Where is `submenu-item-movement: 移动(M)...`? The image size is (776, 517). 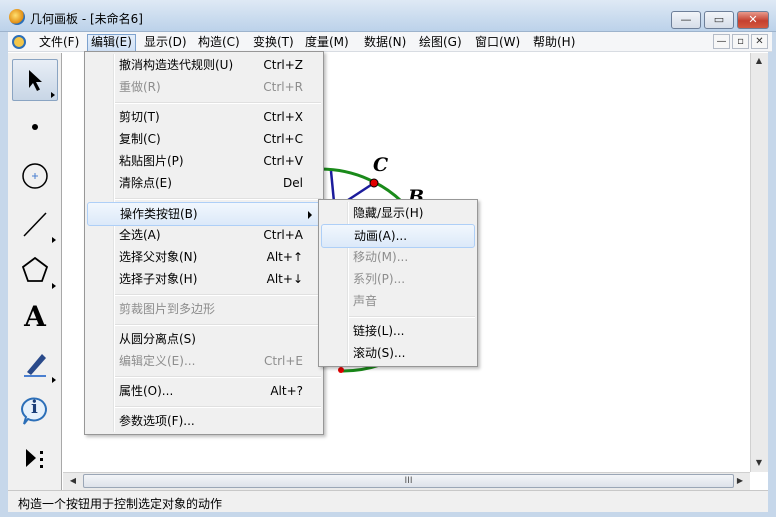
submenu-item-movement: 移动(M)... is located at coordinates (398, 257).